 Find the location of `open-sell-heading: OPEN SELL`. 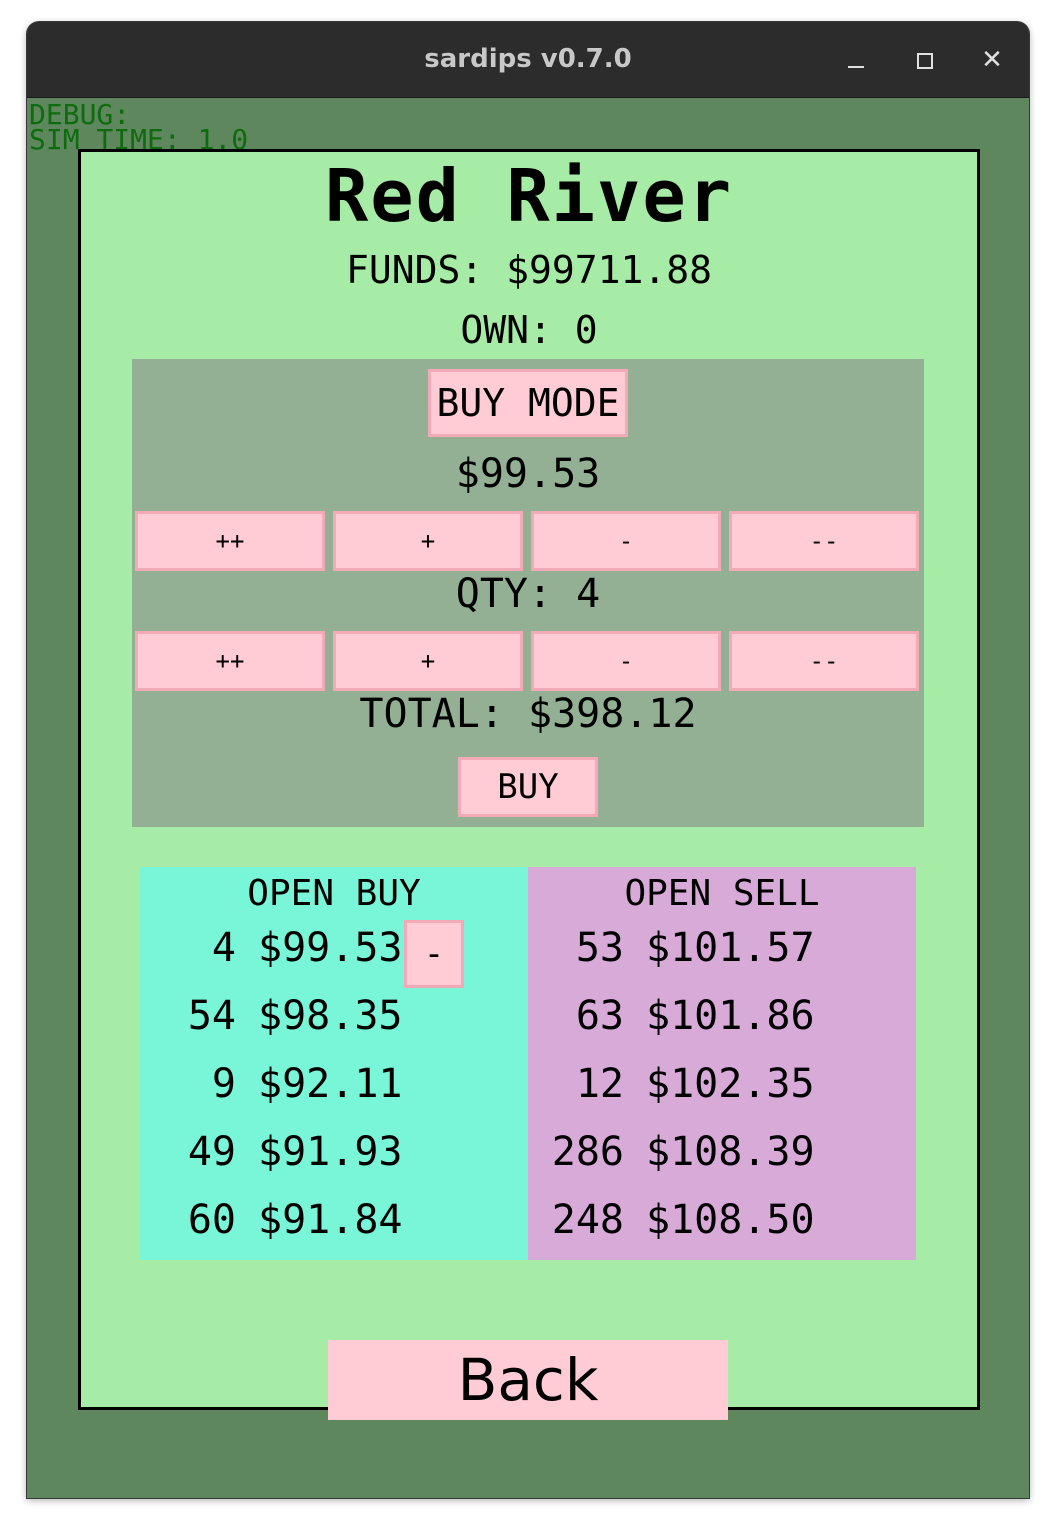

open-sell-heading: OPEN SELL is located at coordinates (722, 893).